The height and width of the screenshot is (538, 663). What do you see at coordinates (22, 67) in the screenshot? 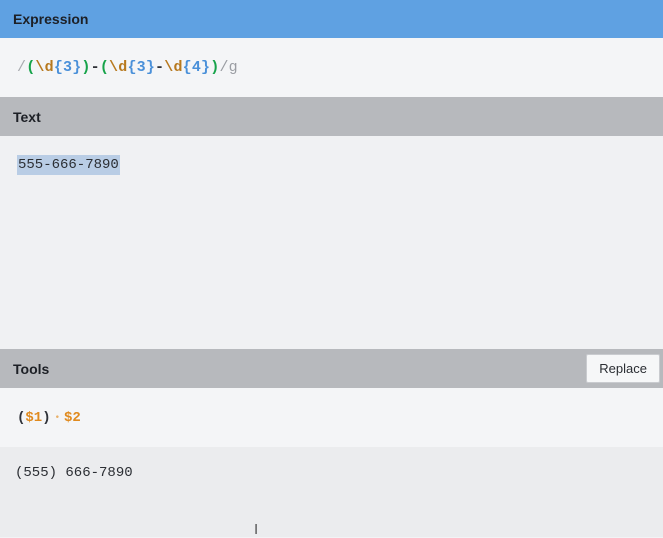
I see `expr-token: /` at bounding box center [22, 67].